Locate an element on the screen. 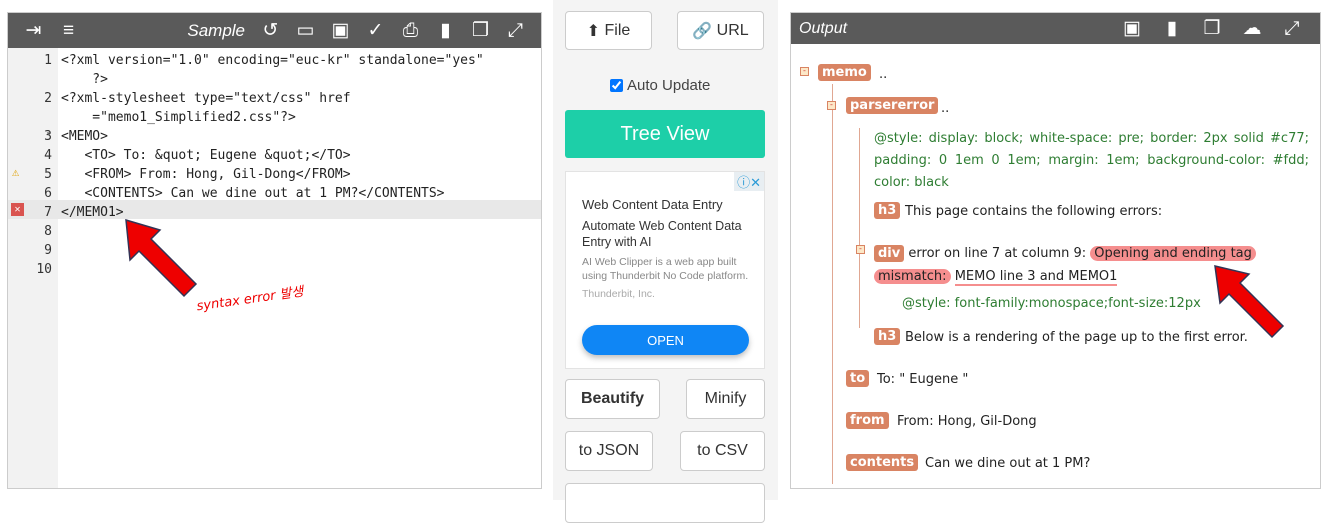  error-icon: ✕ is located at coordinates (17, 209).